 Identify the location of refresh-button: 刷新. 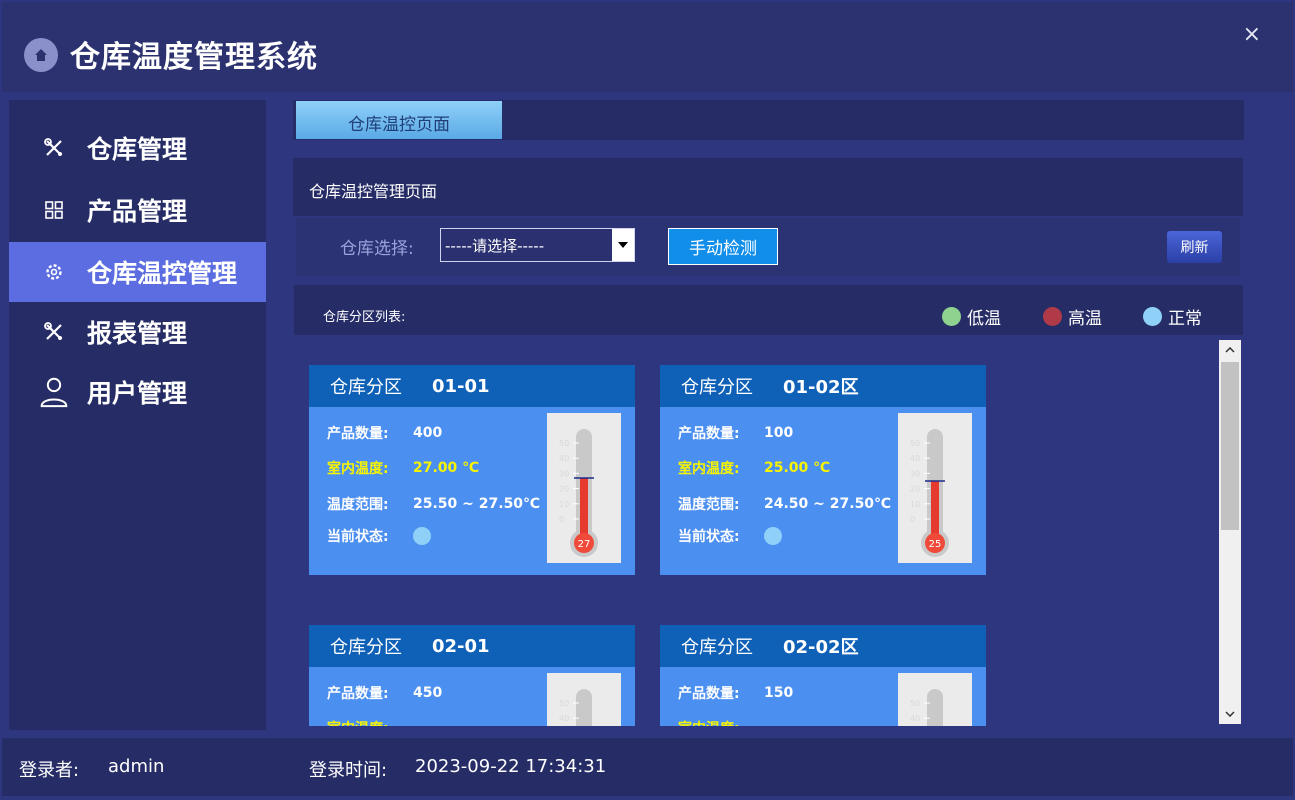
(1194, 247).